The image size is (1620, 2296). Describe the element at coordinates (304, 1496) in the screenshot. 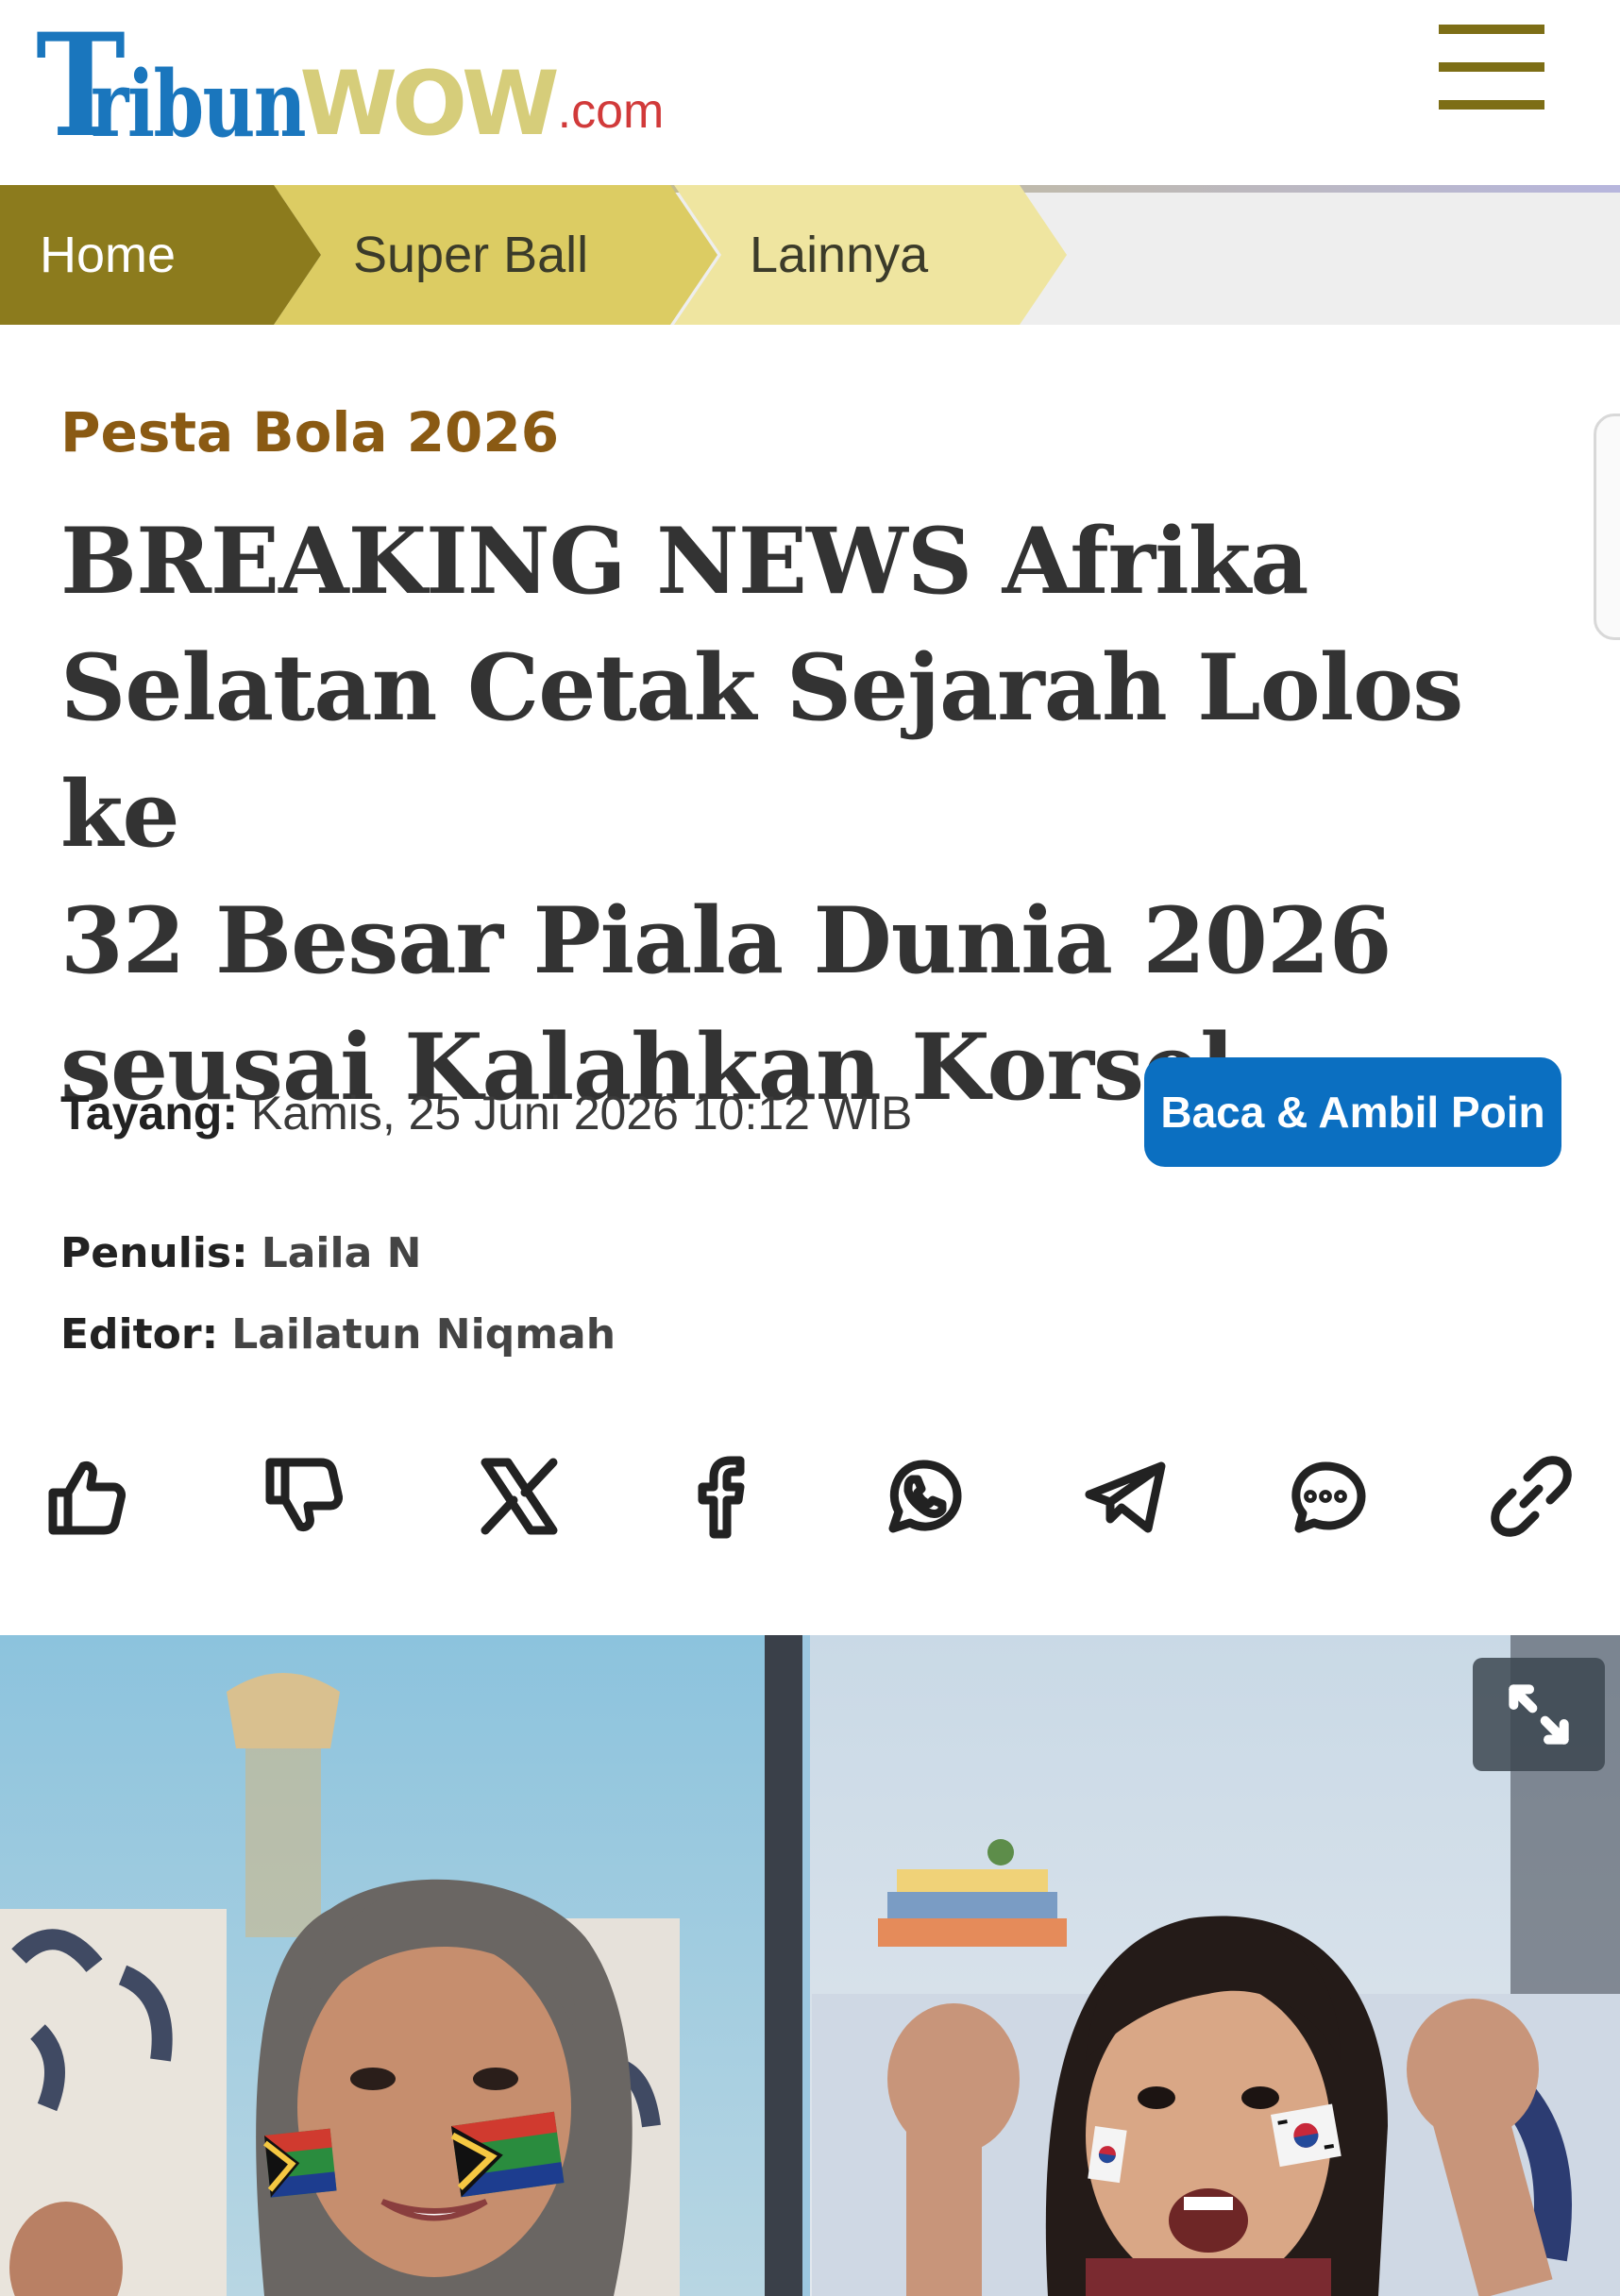

I see `thumbs-down-icon` at that location.